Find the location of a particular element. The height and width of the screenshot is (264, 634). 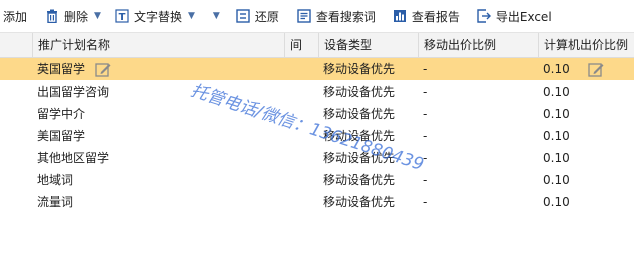

cell-name: 其他地区留学 is located at coordinates (73, 158).